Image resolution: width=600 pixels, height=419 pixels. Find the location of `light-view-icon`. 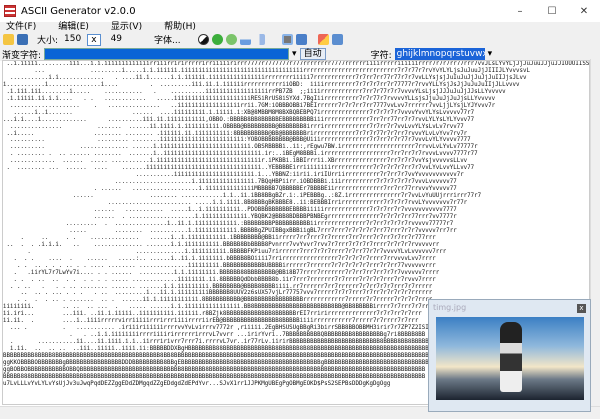

light-view-icon is located at coordinates (301, 39).